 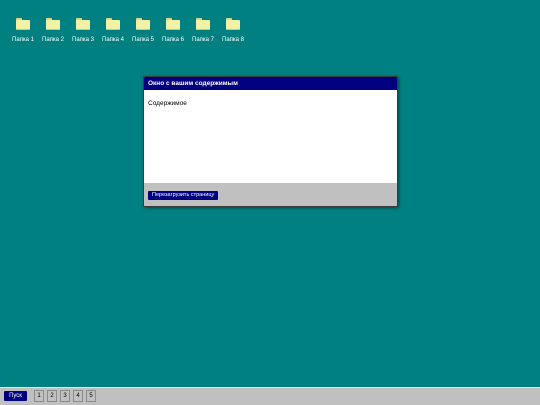 I want to click on taskbar-buttons: 1 2 3 4 5, so click(x=66, y=396).